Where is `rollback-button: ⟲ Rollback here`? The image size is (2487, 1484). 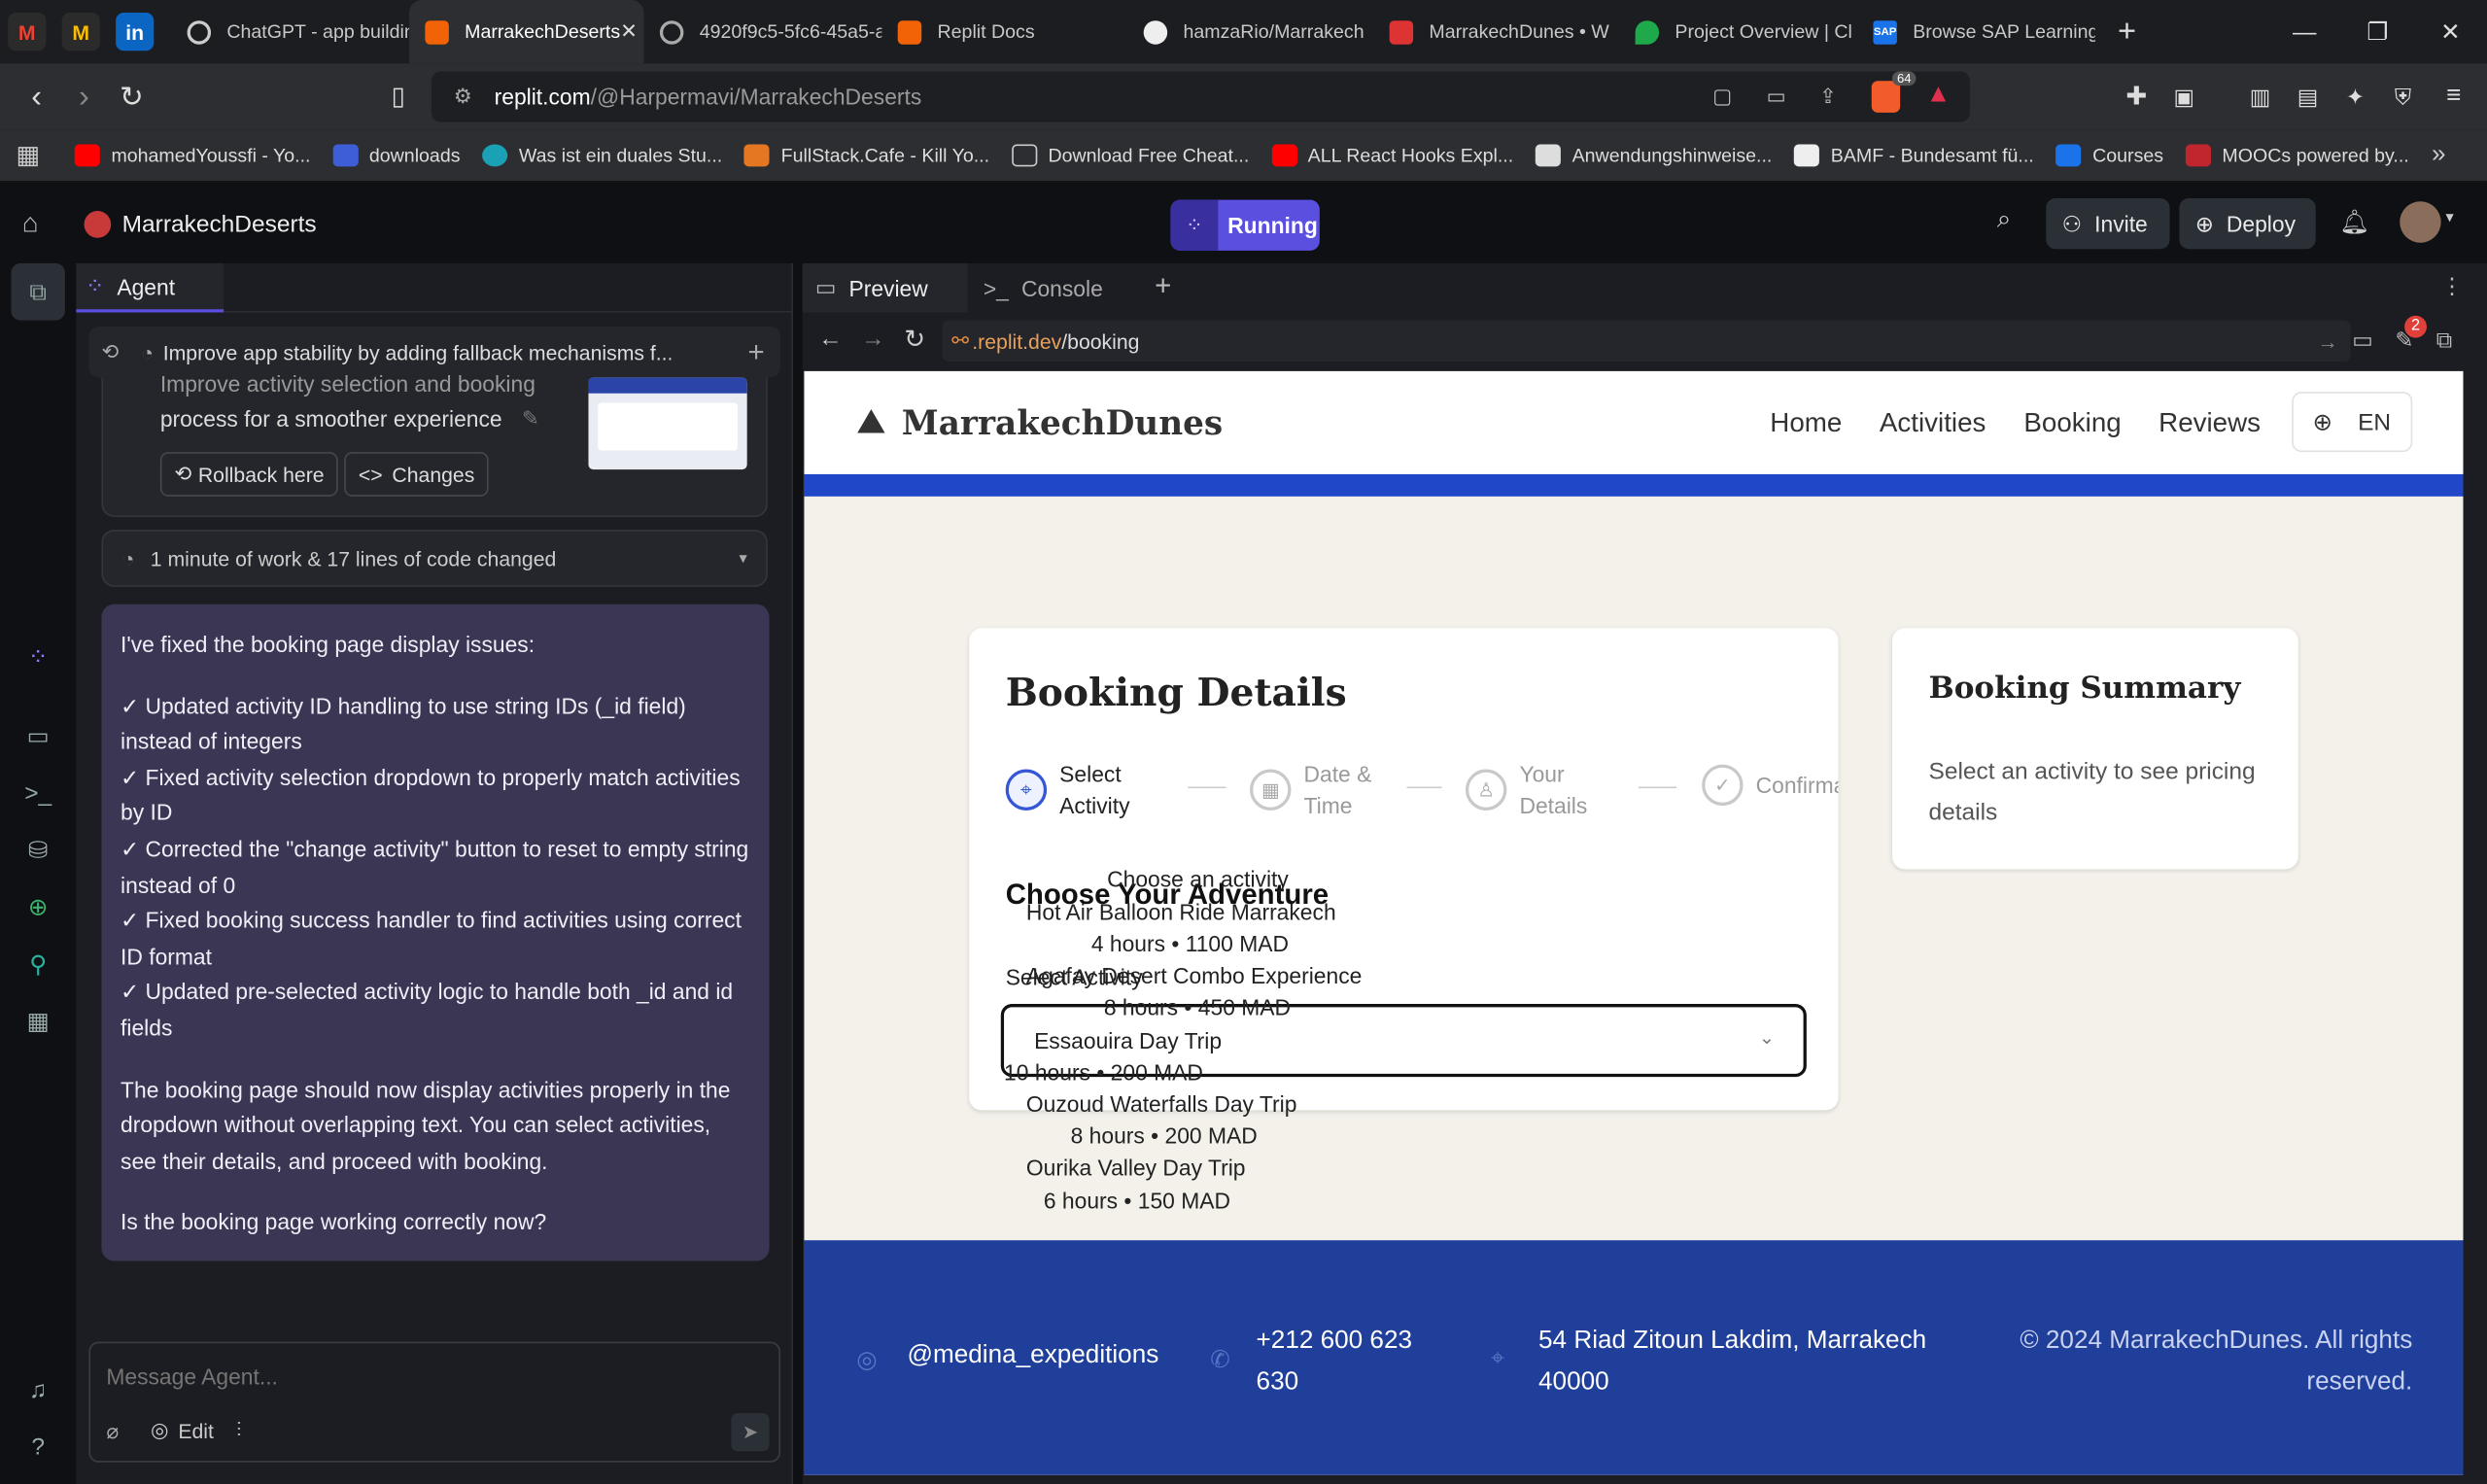
rollback-button: ⟲ Rollback here is located at coordinates (249, 474).